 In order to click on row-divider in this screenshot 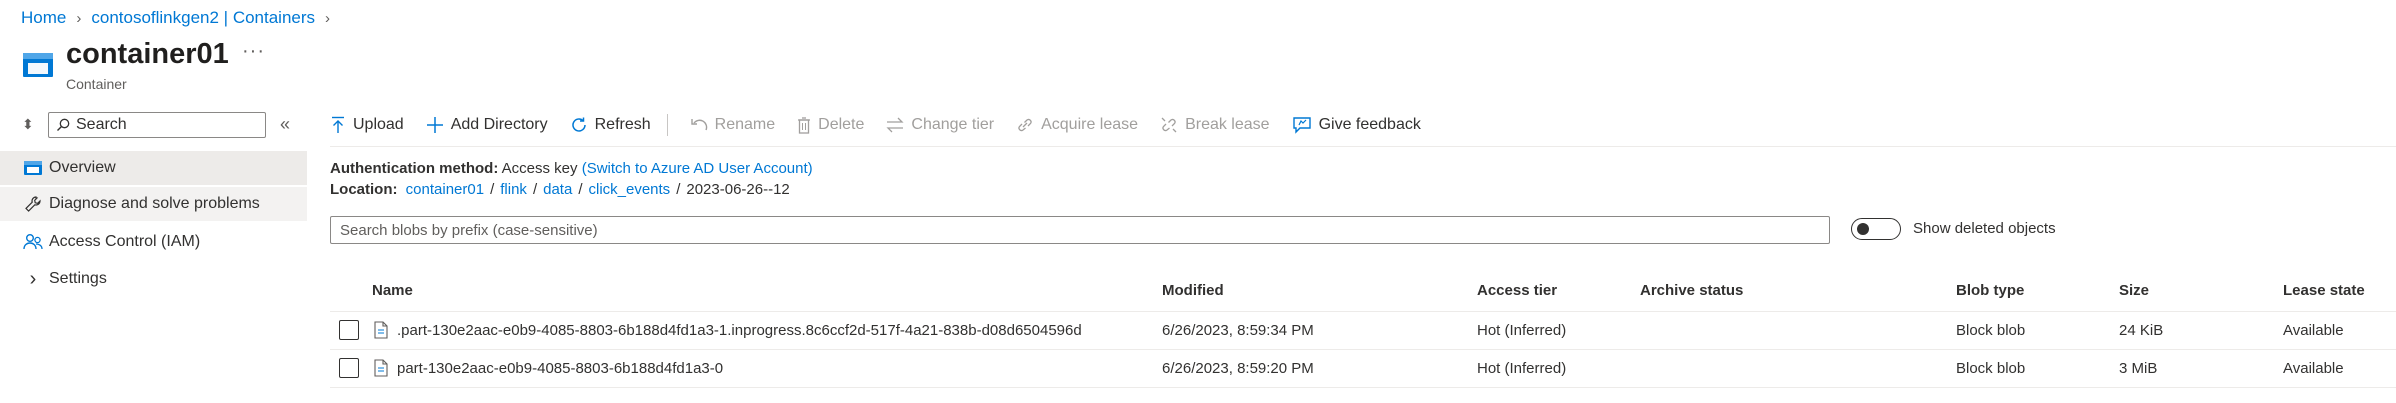, I will do `click(1363, 387)`.